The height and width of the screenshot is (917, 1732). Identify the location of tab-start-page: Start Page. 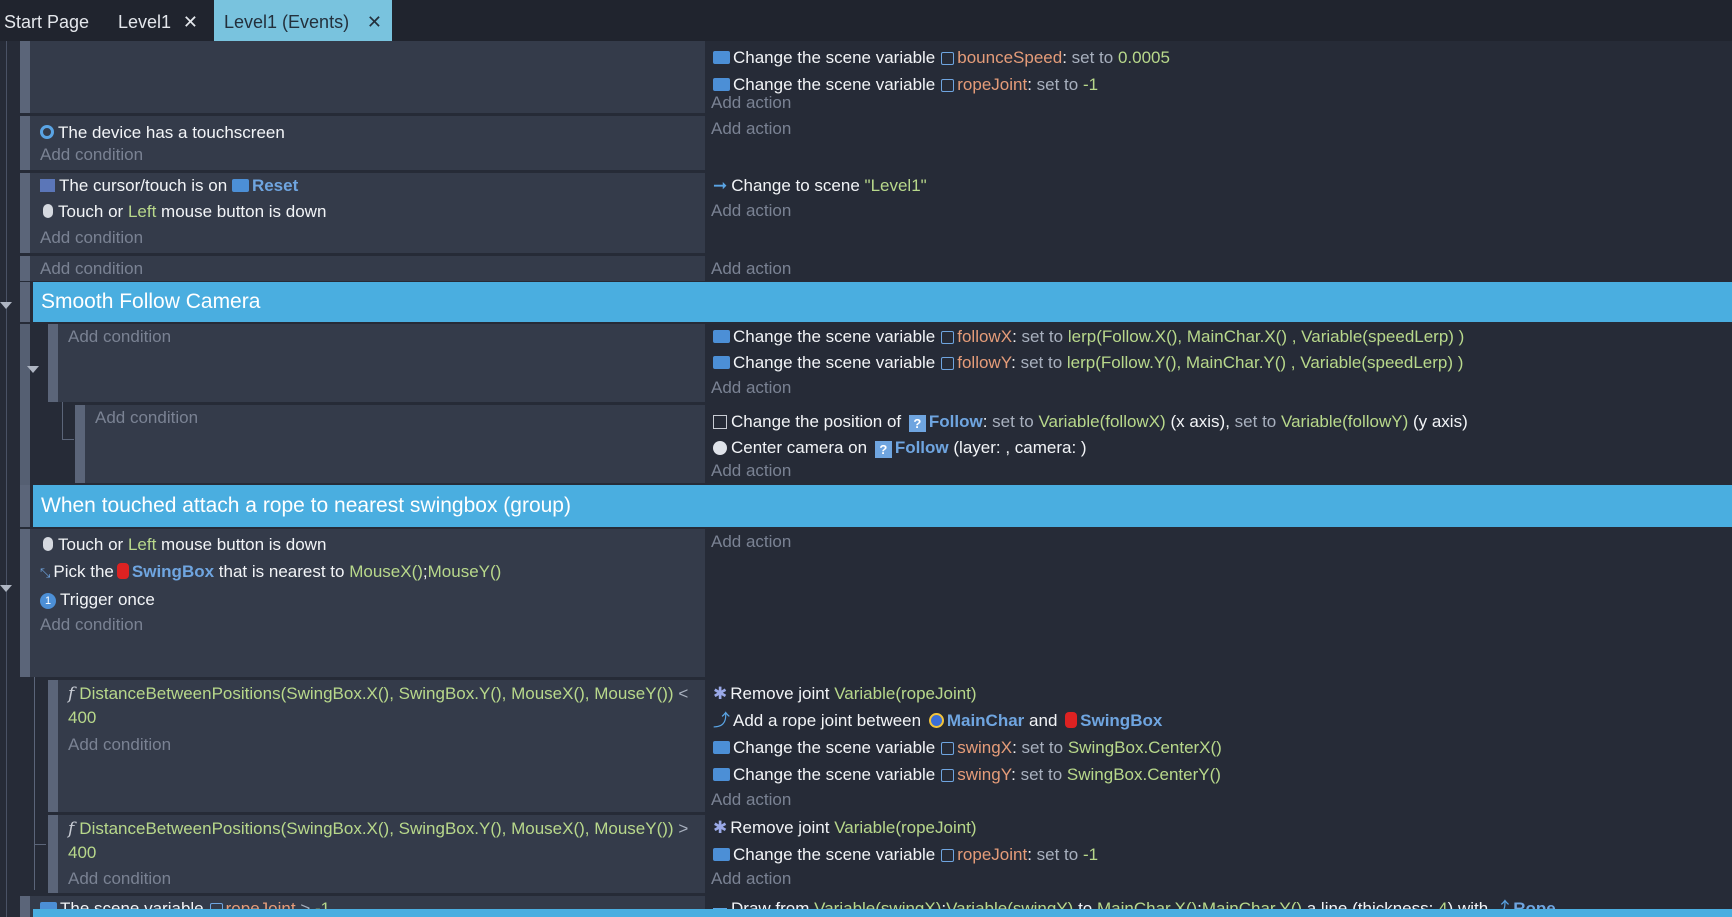
(50, 20).